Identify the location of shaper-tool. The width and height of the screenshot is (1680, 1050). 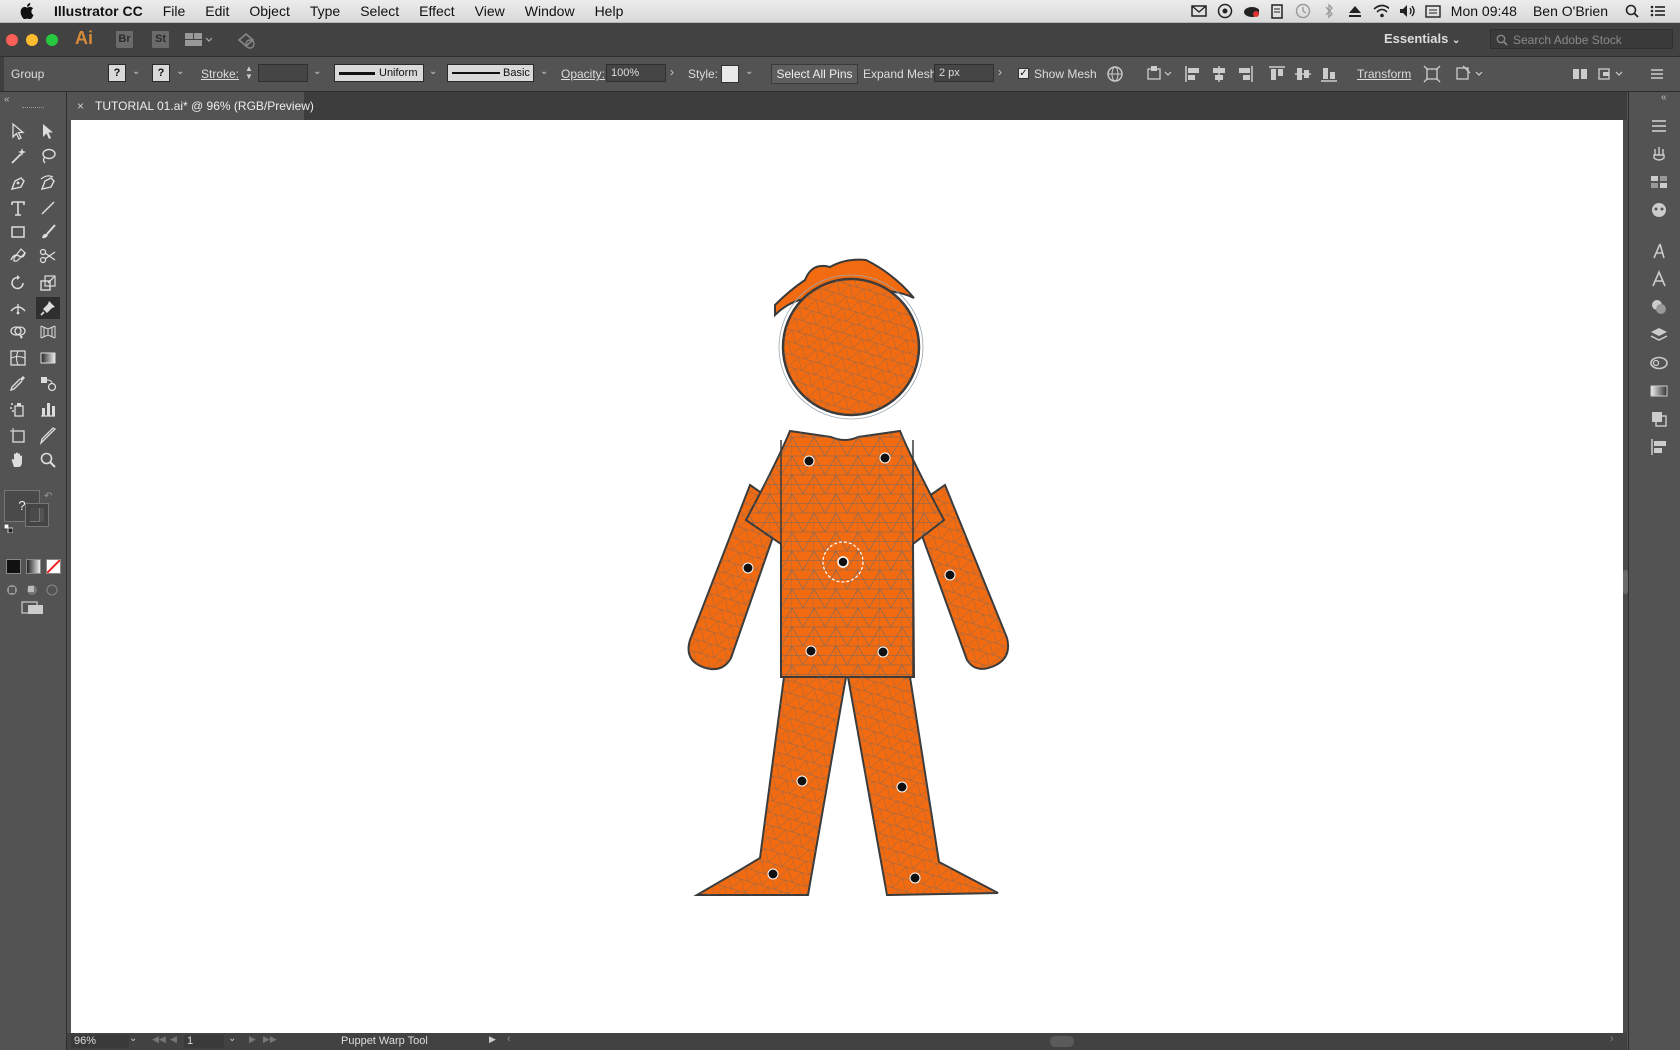
(18, 256).